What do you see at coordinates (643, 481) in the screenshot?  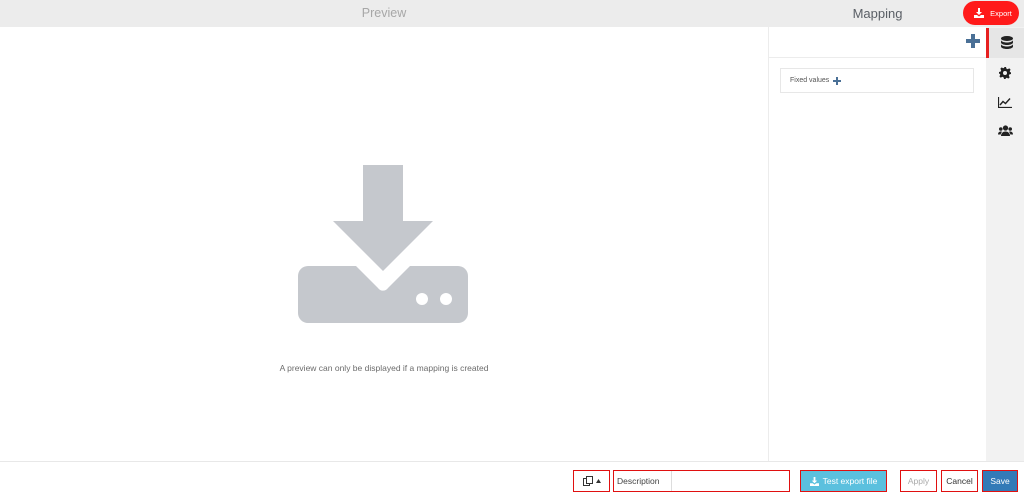 I see `description-label: Description` at bounding box center [643, 481].